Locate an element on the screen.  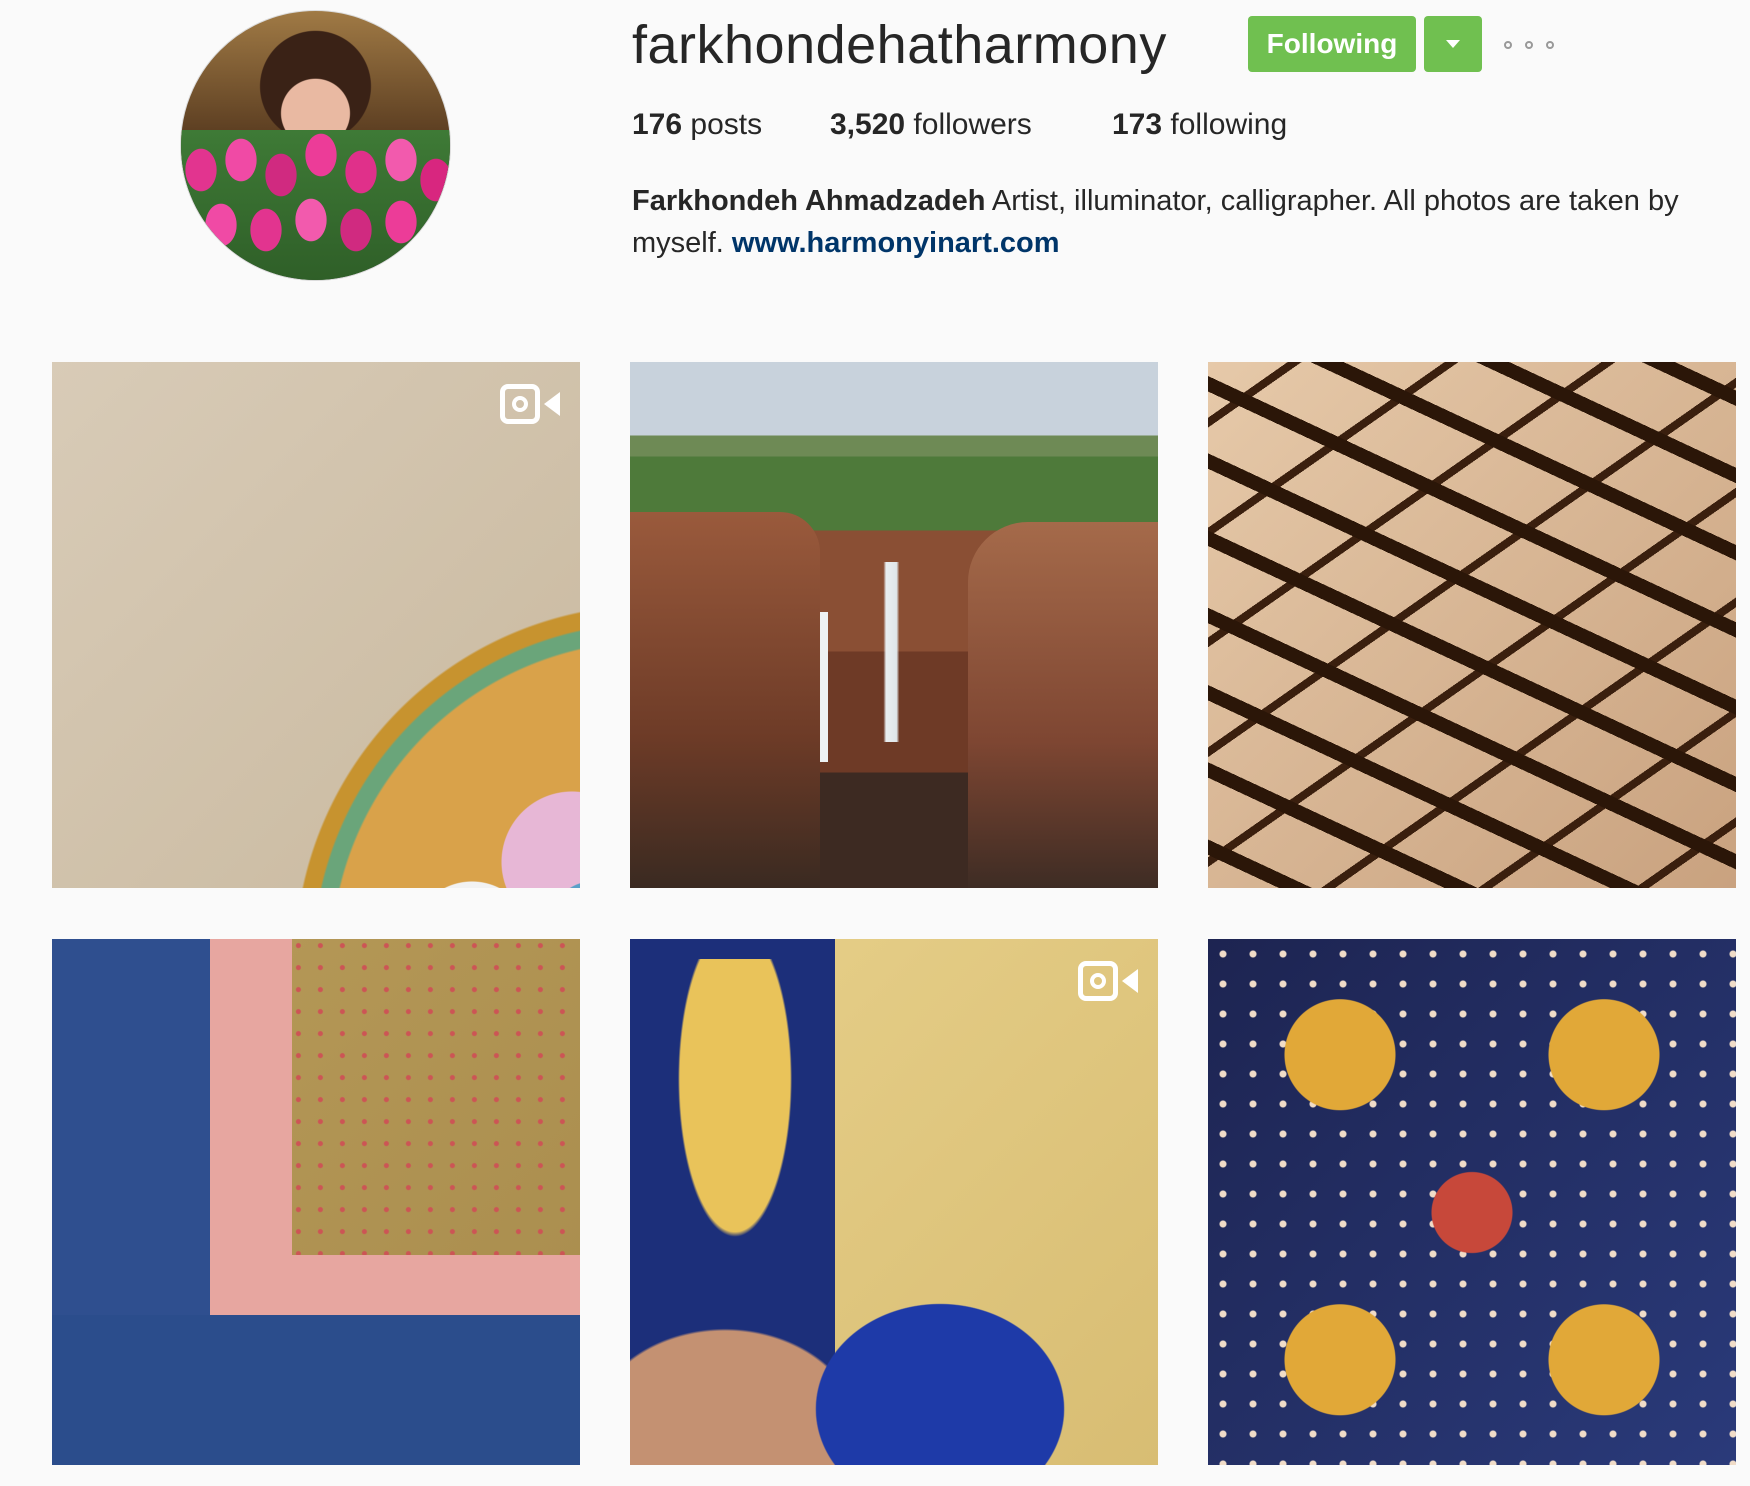
following-count: 173 is located at coordinates (1137, 124).